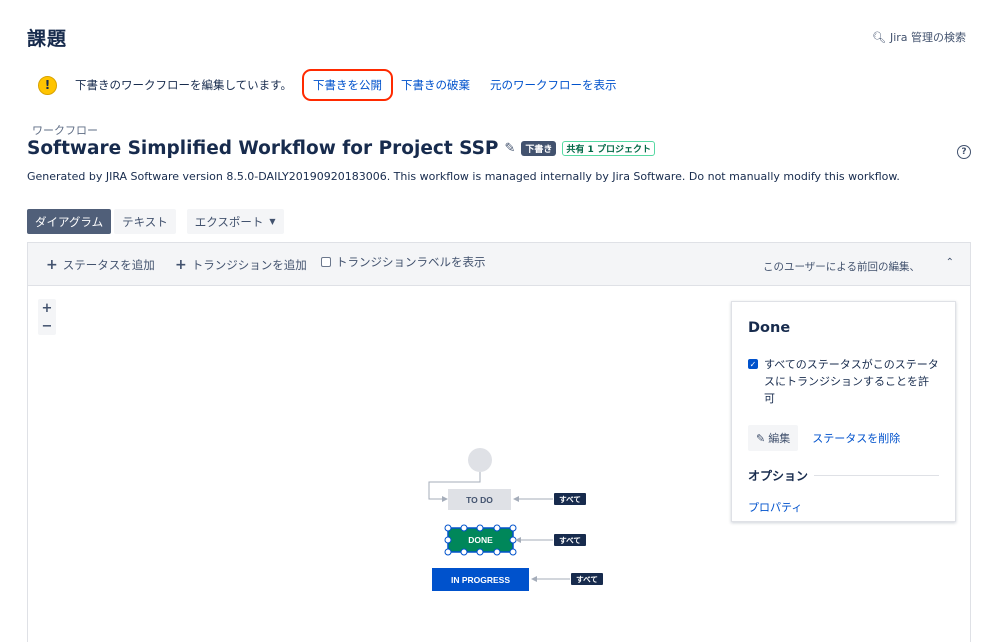 This screenshot has width=998, height=642. I want to click on collapse-icon: ⌃, so click(950, 262).